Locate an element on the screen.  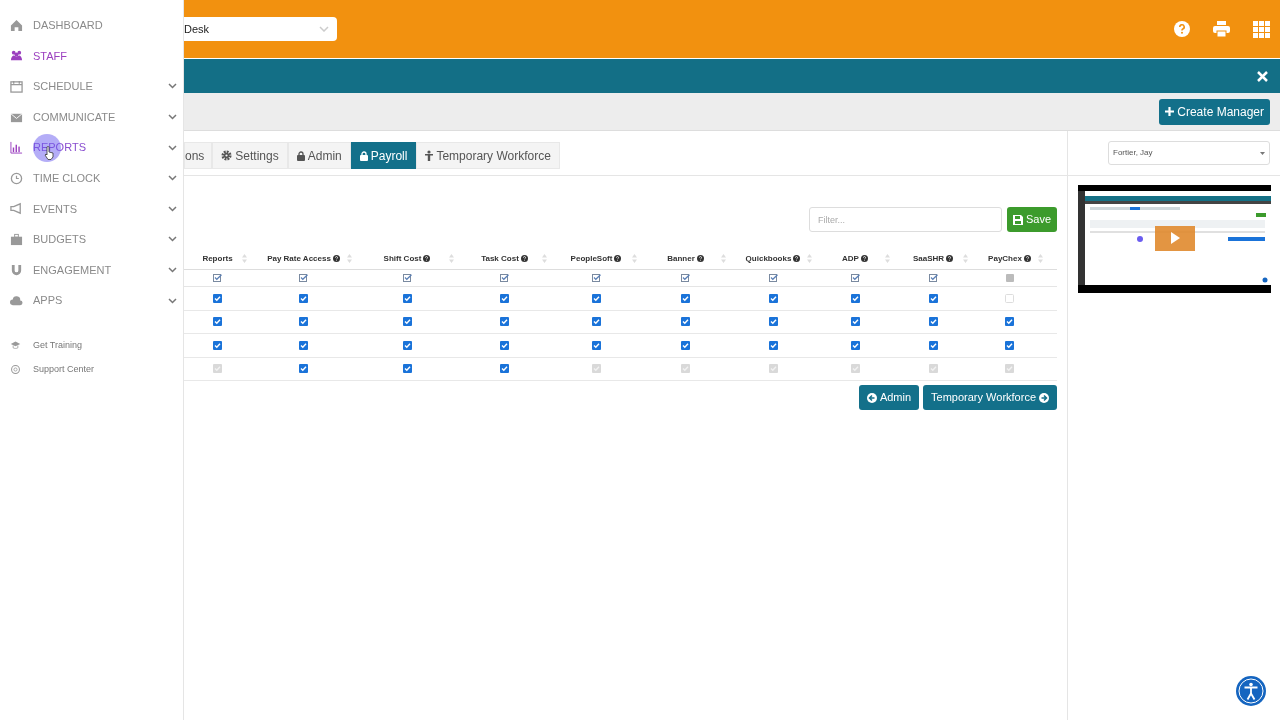
column-header: PeopleSoft is located at coordinates (596, 258).